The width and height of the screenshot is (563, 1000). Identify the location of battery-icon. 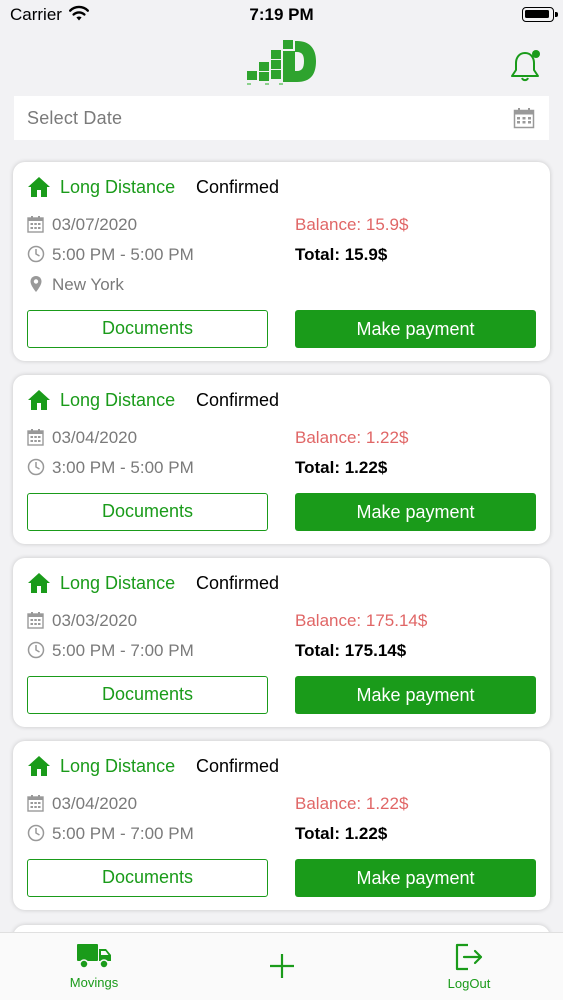
(540, 14).